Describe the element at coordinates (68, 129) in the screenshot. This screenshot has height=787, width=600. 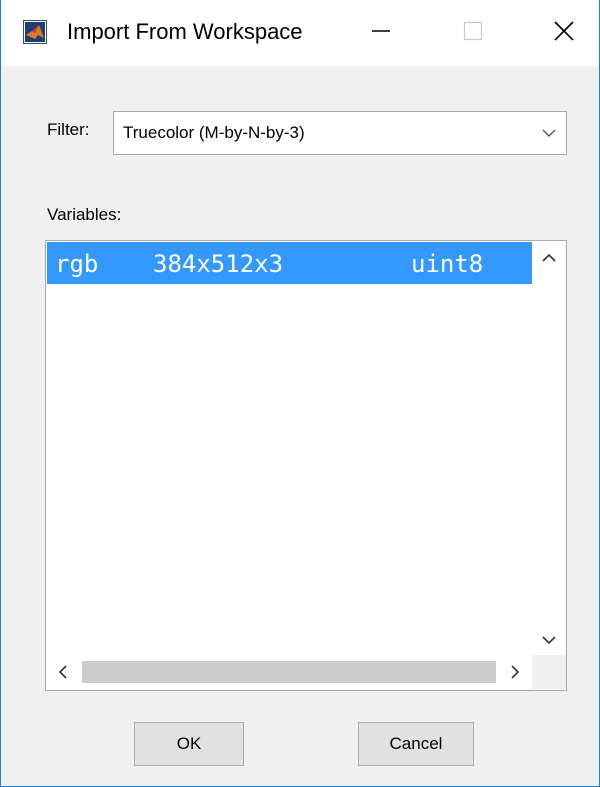
I see `filter-label: Filter:` at that location.